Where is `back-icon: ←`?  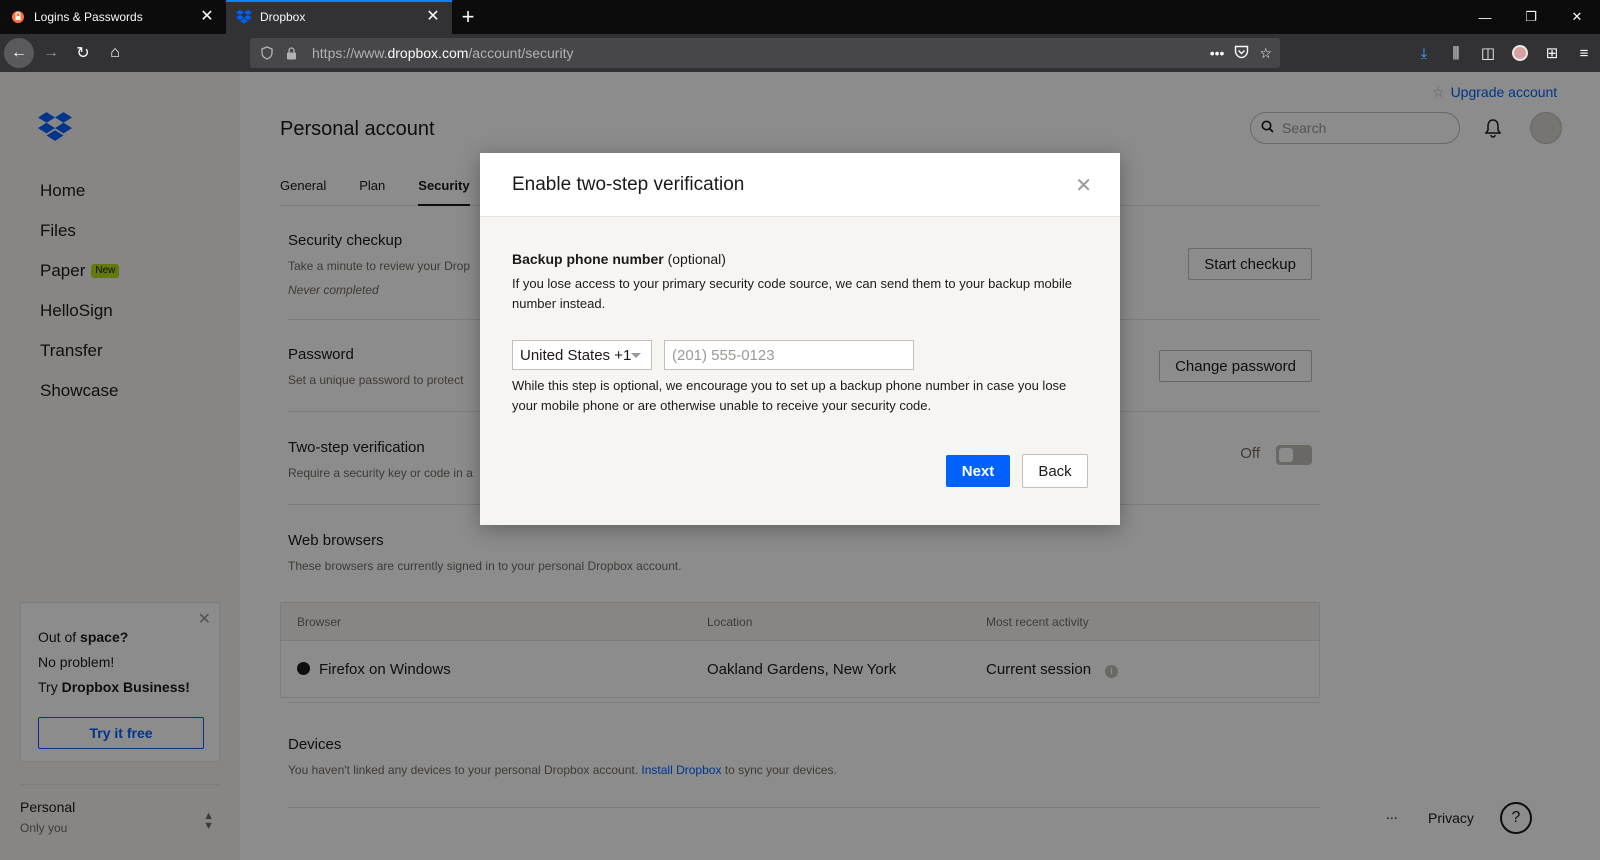 back-icon: ← is located at coordinates (19, 53).